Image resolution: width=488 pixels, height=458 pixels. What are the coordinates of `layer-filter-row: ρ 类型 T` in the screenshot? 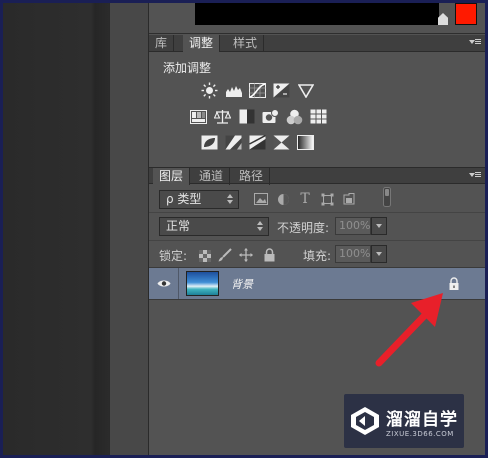 It's located at (317, 199).